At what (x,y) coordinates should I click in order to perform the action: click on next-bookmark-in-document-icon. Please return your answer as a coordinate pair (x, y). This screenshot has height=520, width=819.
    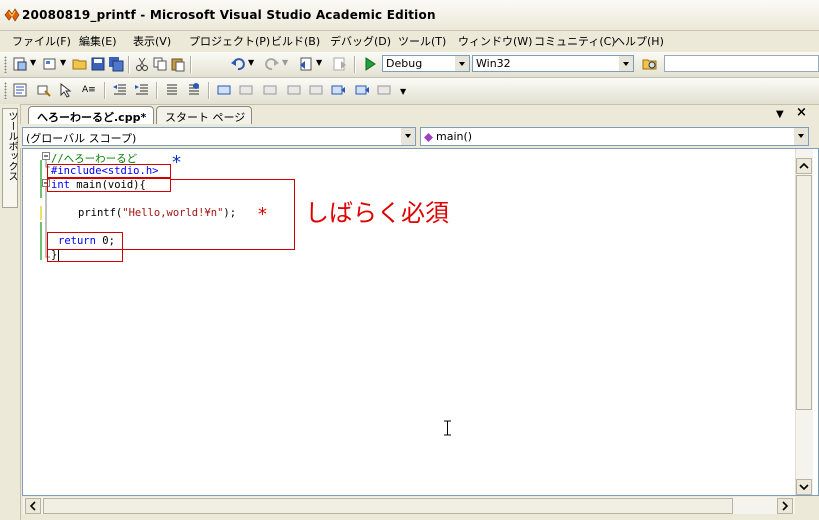
    Looking at the image, I should click on (362, 90).